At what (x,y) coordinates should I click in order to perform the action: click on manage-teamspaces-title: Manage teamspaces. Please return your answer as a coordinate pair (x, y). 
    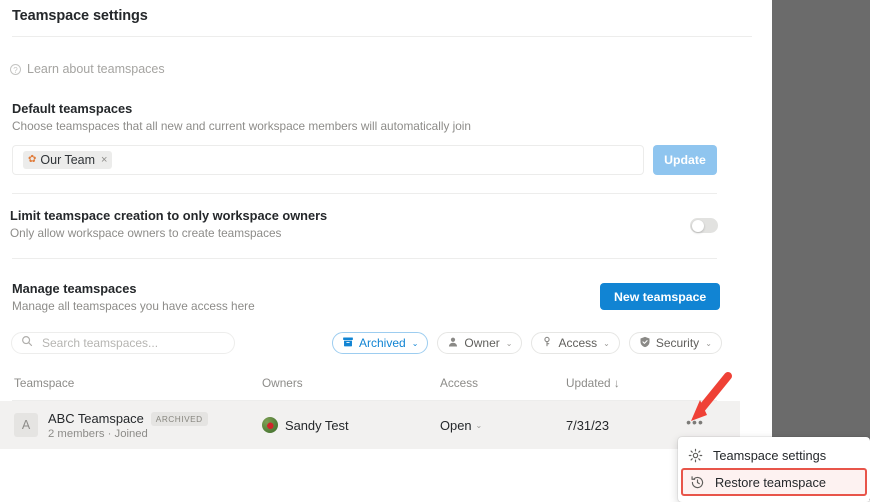
    Looking at the image, I should click on (74, 288).